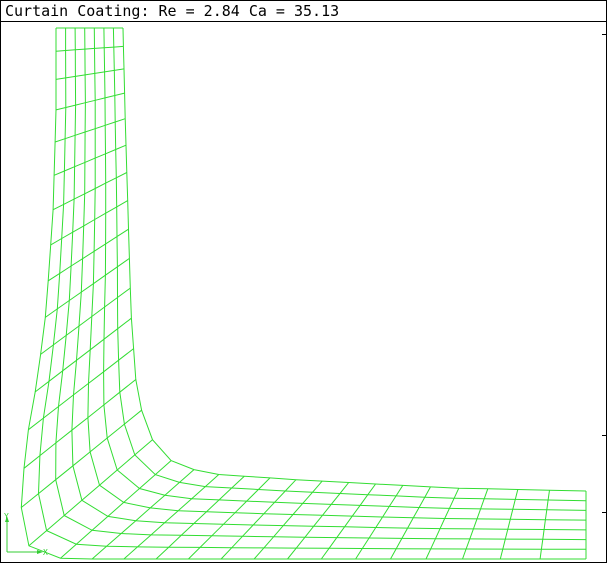 The height and width of the screenshot is (563, 607). What do you see at coordinates (45, 552) in the screenshot?
I see `x-axis-label: X` at bounding box center [45, 552].